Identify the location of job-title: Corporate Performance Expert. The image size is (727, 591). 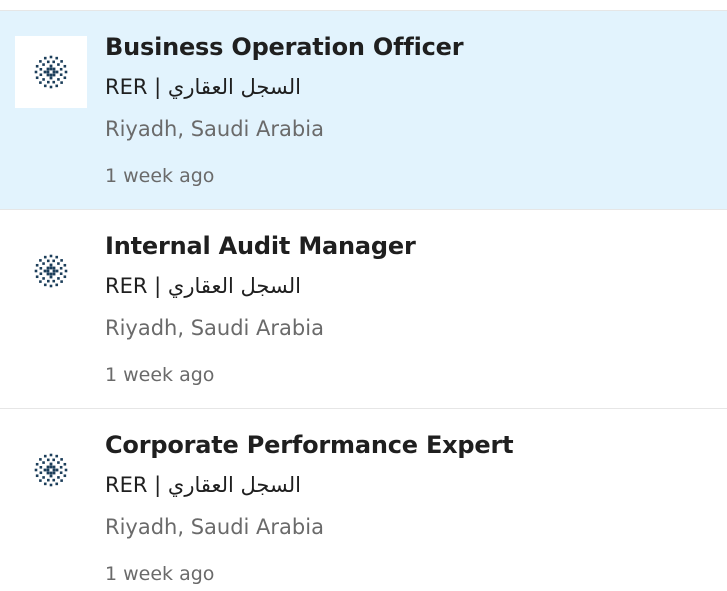
(309, 445).